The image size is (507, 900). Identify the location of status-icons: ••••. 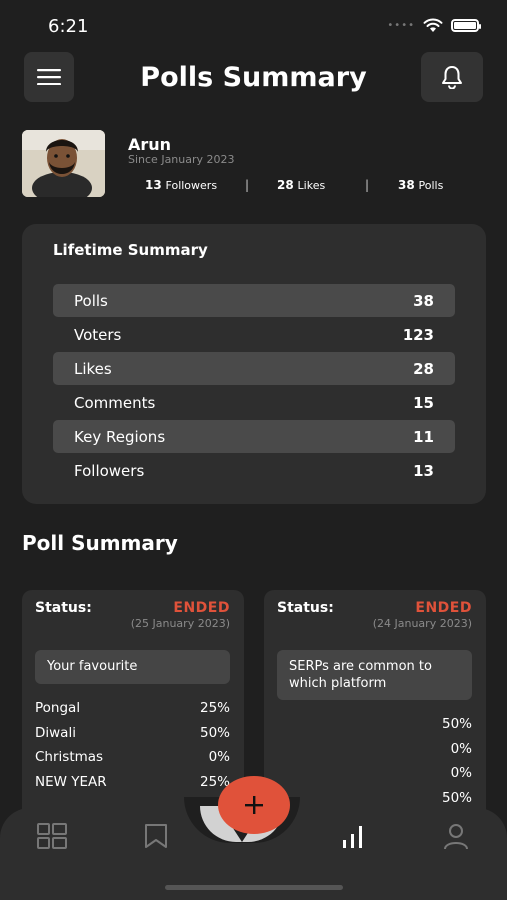
(434, 25).